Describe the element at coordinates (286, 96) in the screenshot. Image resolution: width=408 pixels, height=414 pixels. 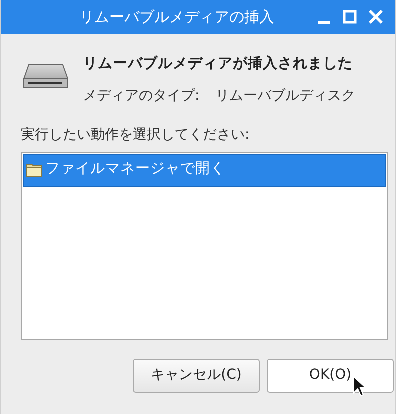
I see `media-type-value: リムーバブルディスク` at that location.